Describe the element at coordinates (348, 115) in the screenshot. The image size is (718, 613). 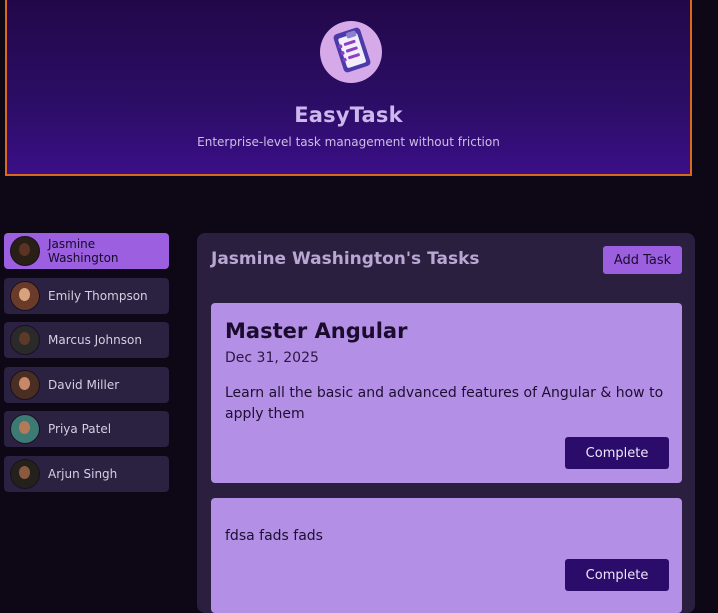
I see `app-title: EasyTask` at that location.